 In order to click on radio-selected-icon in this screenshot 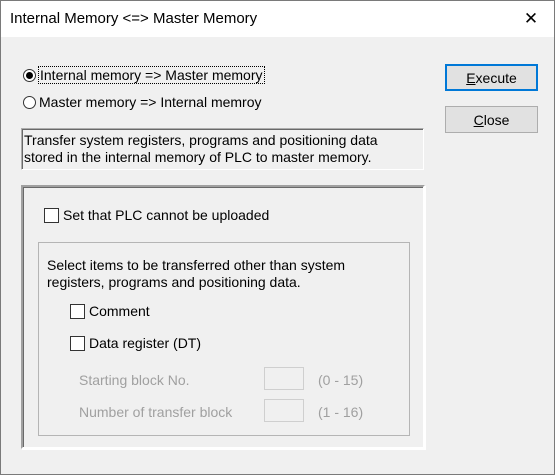, I will do `click(29, 75)`.